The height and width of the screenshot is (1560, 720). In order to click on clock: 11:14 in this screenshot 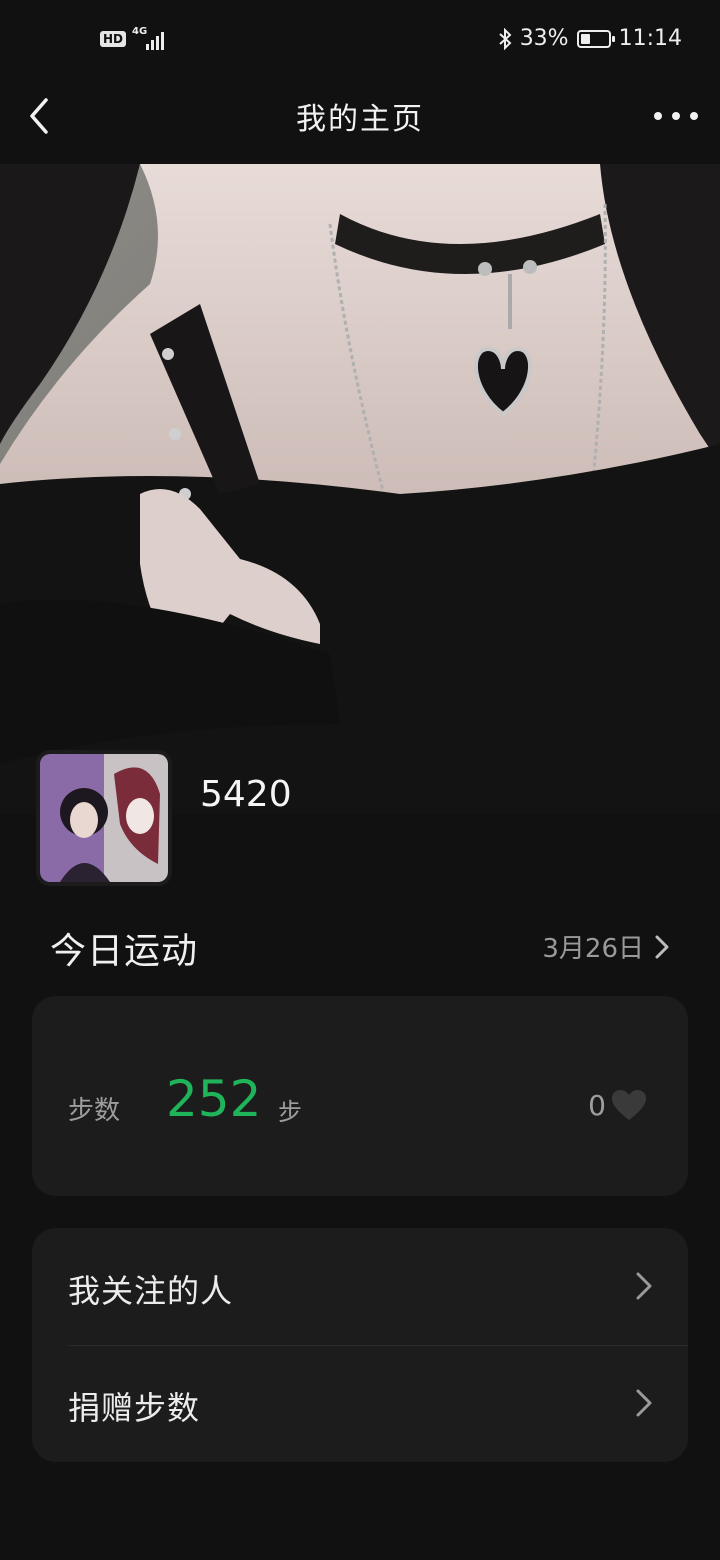, I will do `click(650, 38)`.